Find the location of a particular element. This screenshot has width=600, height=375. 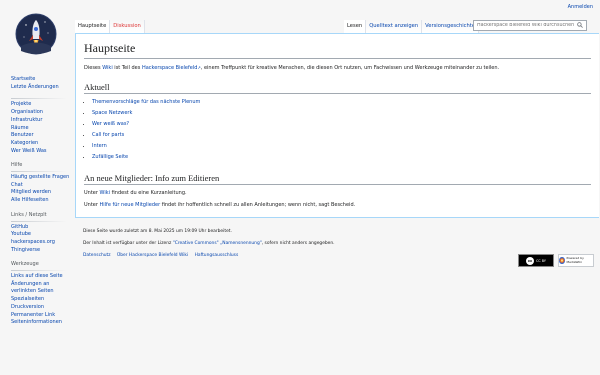

namespace-tabs: Hauptseite Diskussion is located at coordinates (110, 26).